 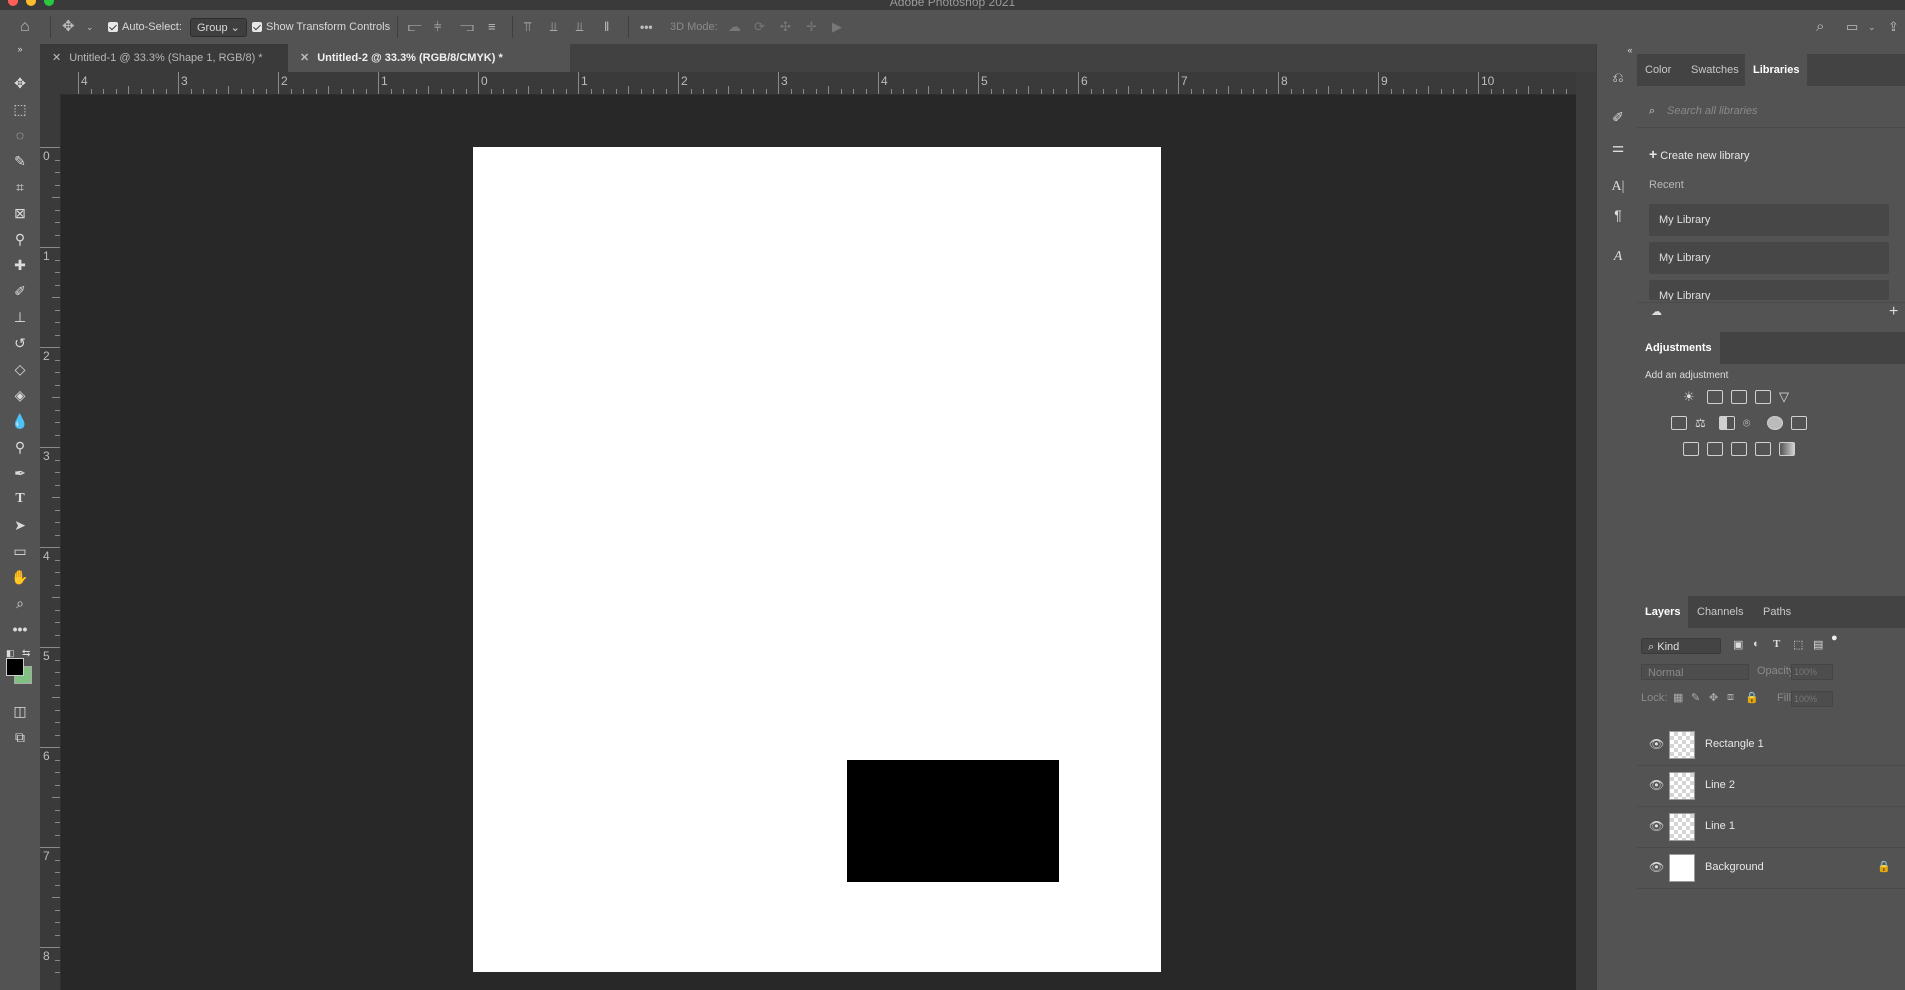 I want to click on tab-channels: Channels, so click(x=1720, y=612).